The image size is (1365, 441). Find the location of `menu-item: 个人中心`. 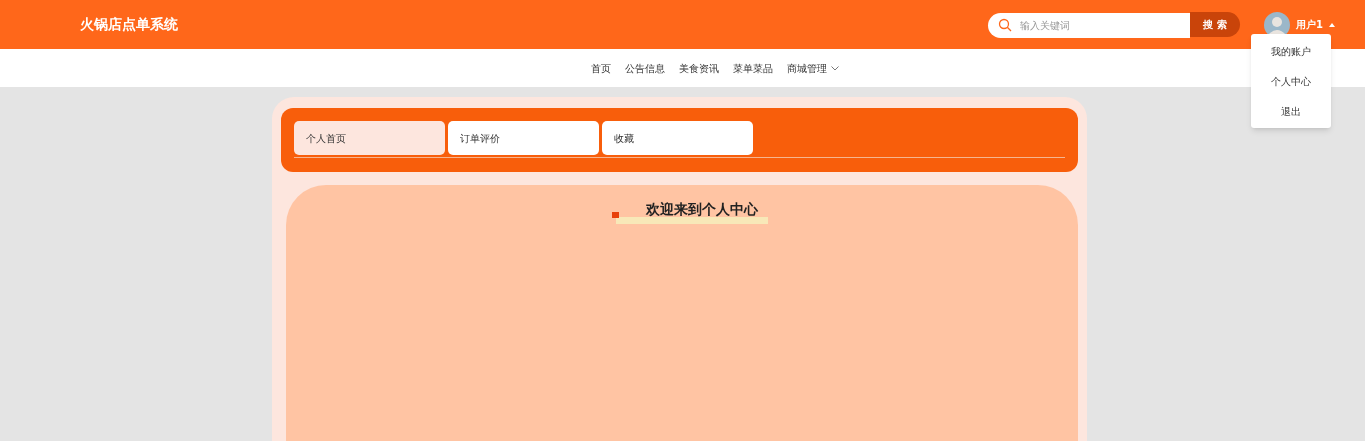

menu-item: 个人中心 is located at coordinates (1291, 81).